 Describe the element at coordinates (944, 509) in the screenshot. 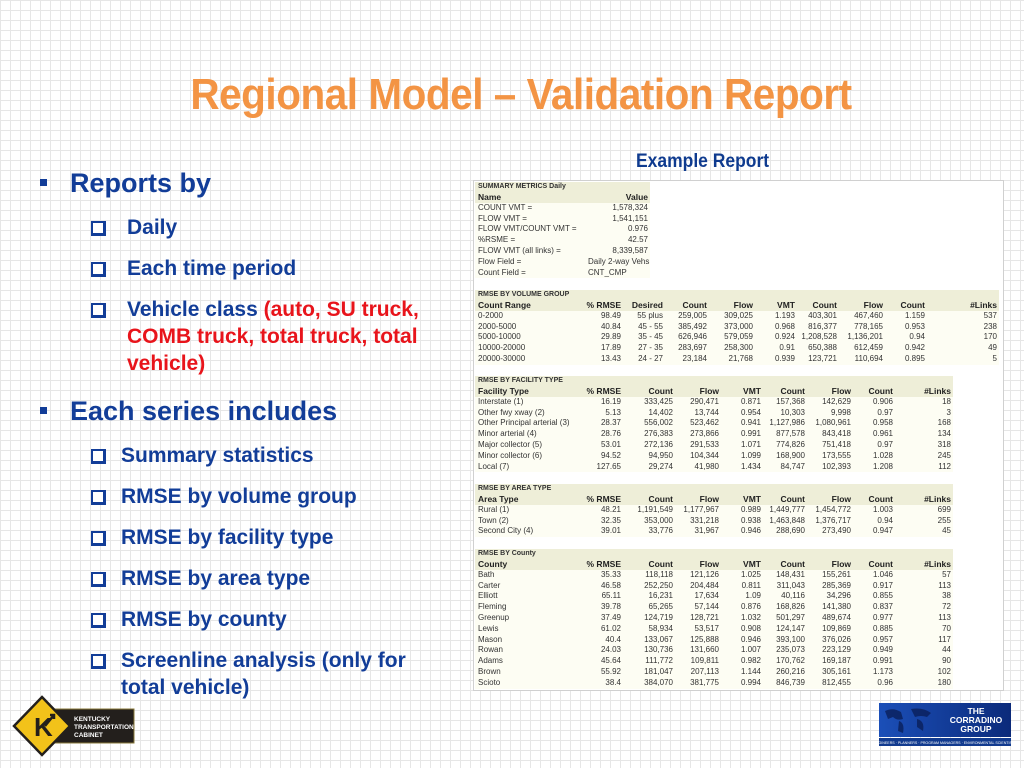

I see `table-cell: 699` at that location.